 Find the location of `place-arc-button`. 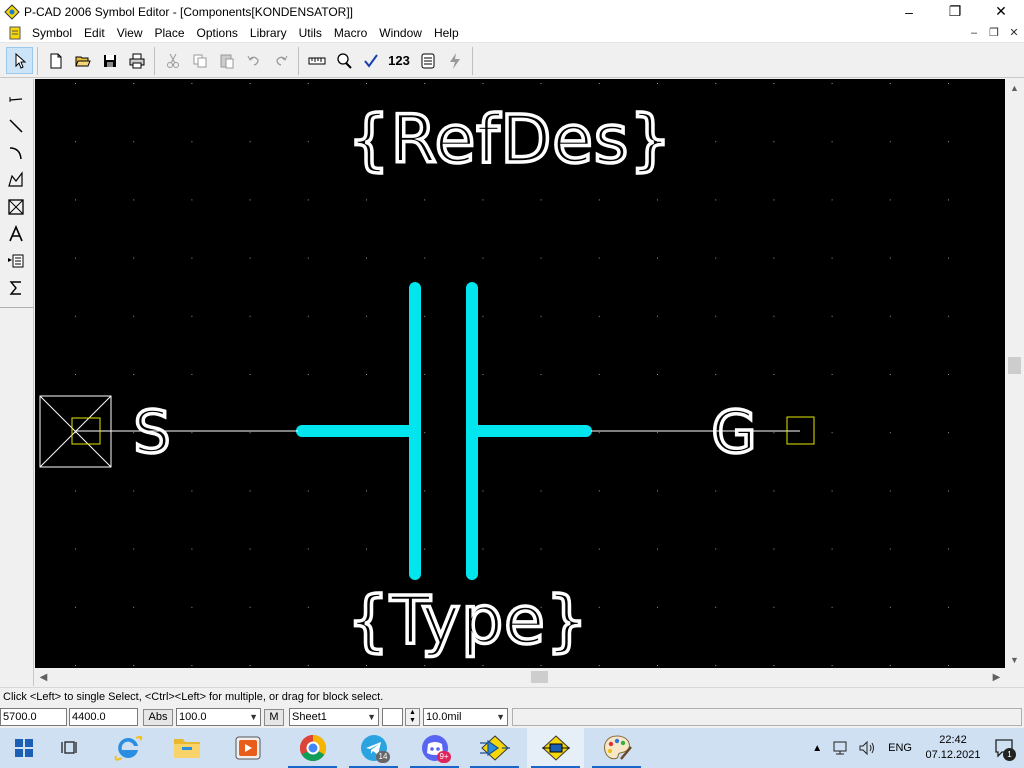

place-arc-button is located at coordinates (16, 153).